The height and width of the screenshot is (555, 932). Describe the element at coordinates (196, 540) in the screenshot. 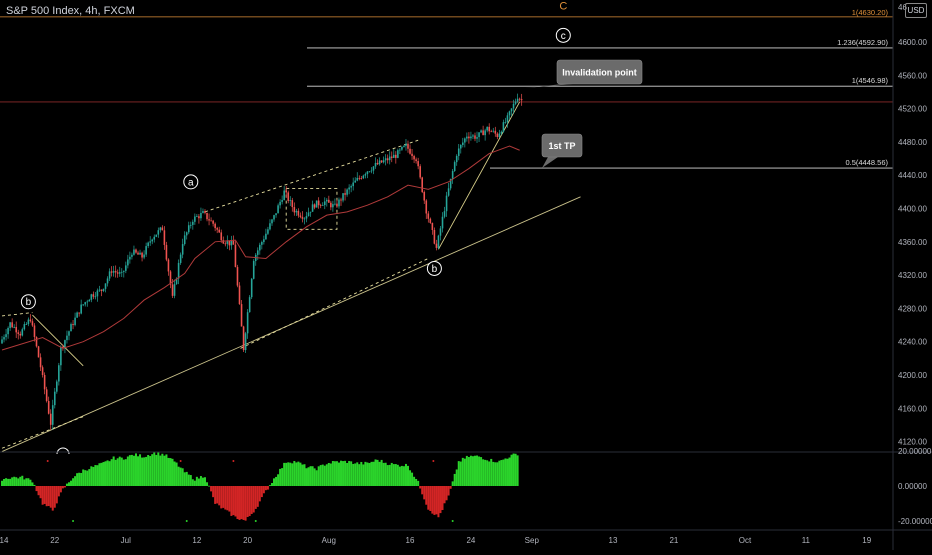

I see `time-axis-tick: 12` at that location.